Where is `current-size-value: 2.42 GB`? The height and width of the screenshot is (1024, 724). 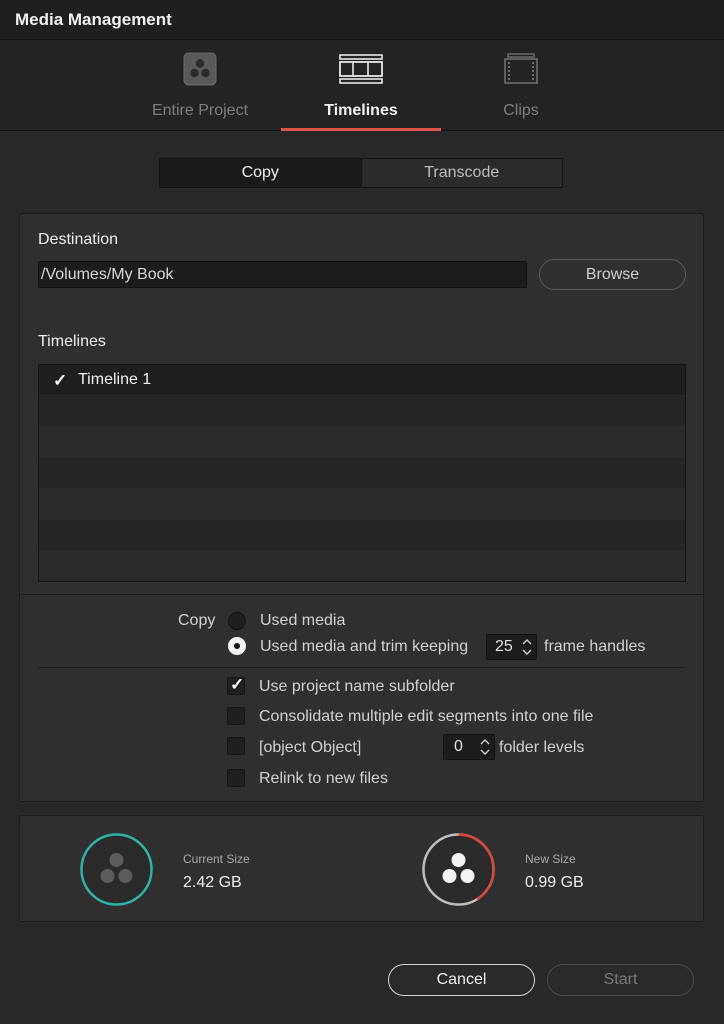
current-size-value: 2.42 GB is located at coordinates (212, 882).